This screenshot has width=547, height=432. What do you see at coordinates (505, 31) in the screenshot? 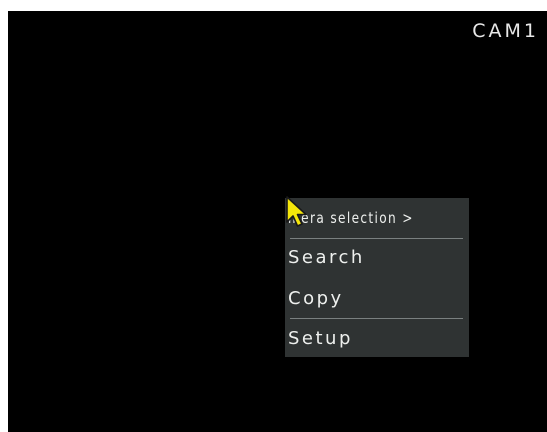
I see `camera-label: CAM1` at bounding box center [505, 31].